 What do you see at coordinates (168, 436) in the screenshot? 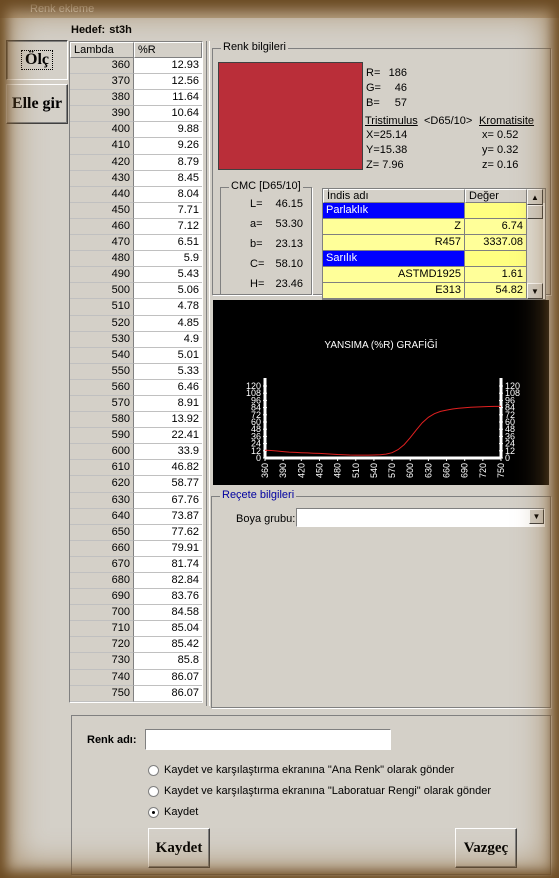
I see `reflectance-cell: 22.41` at bounding box center [168, 436].